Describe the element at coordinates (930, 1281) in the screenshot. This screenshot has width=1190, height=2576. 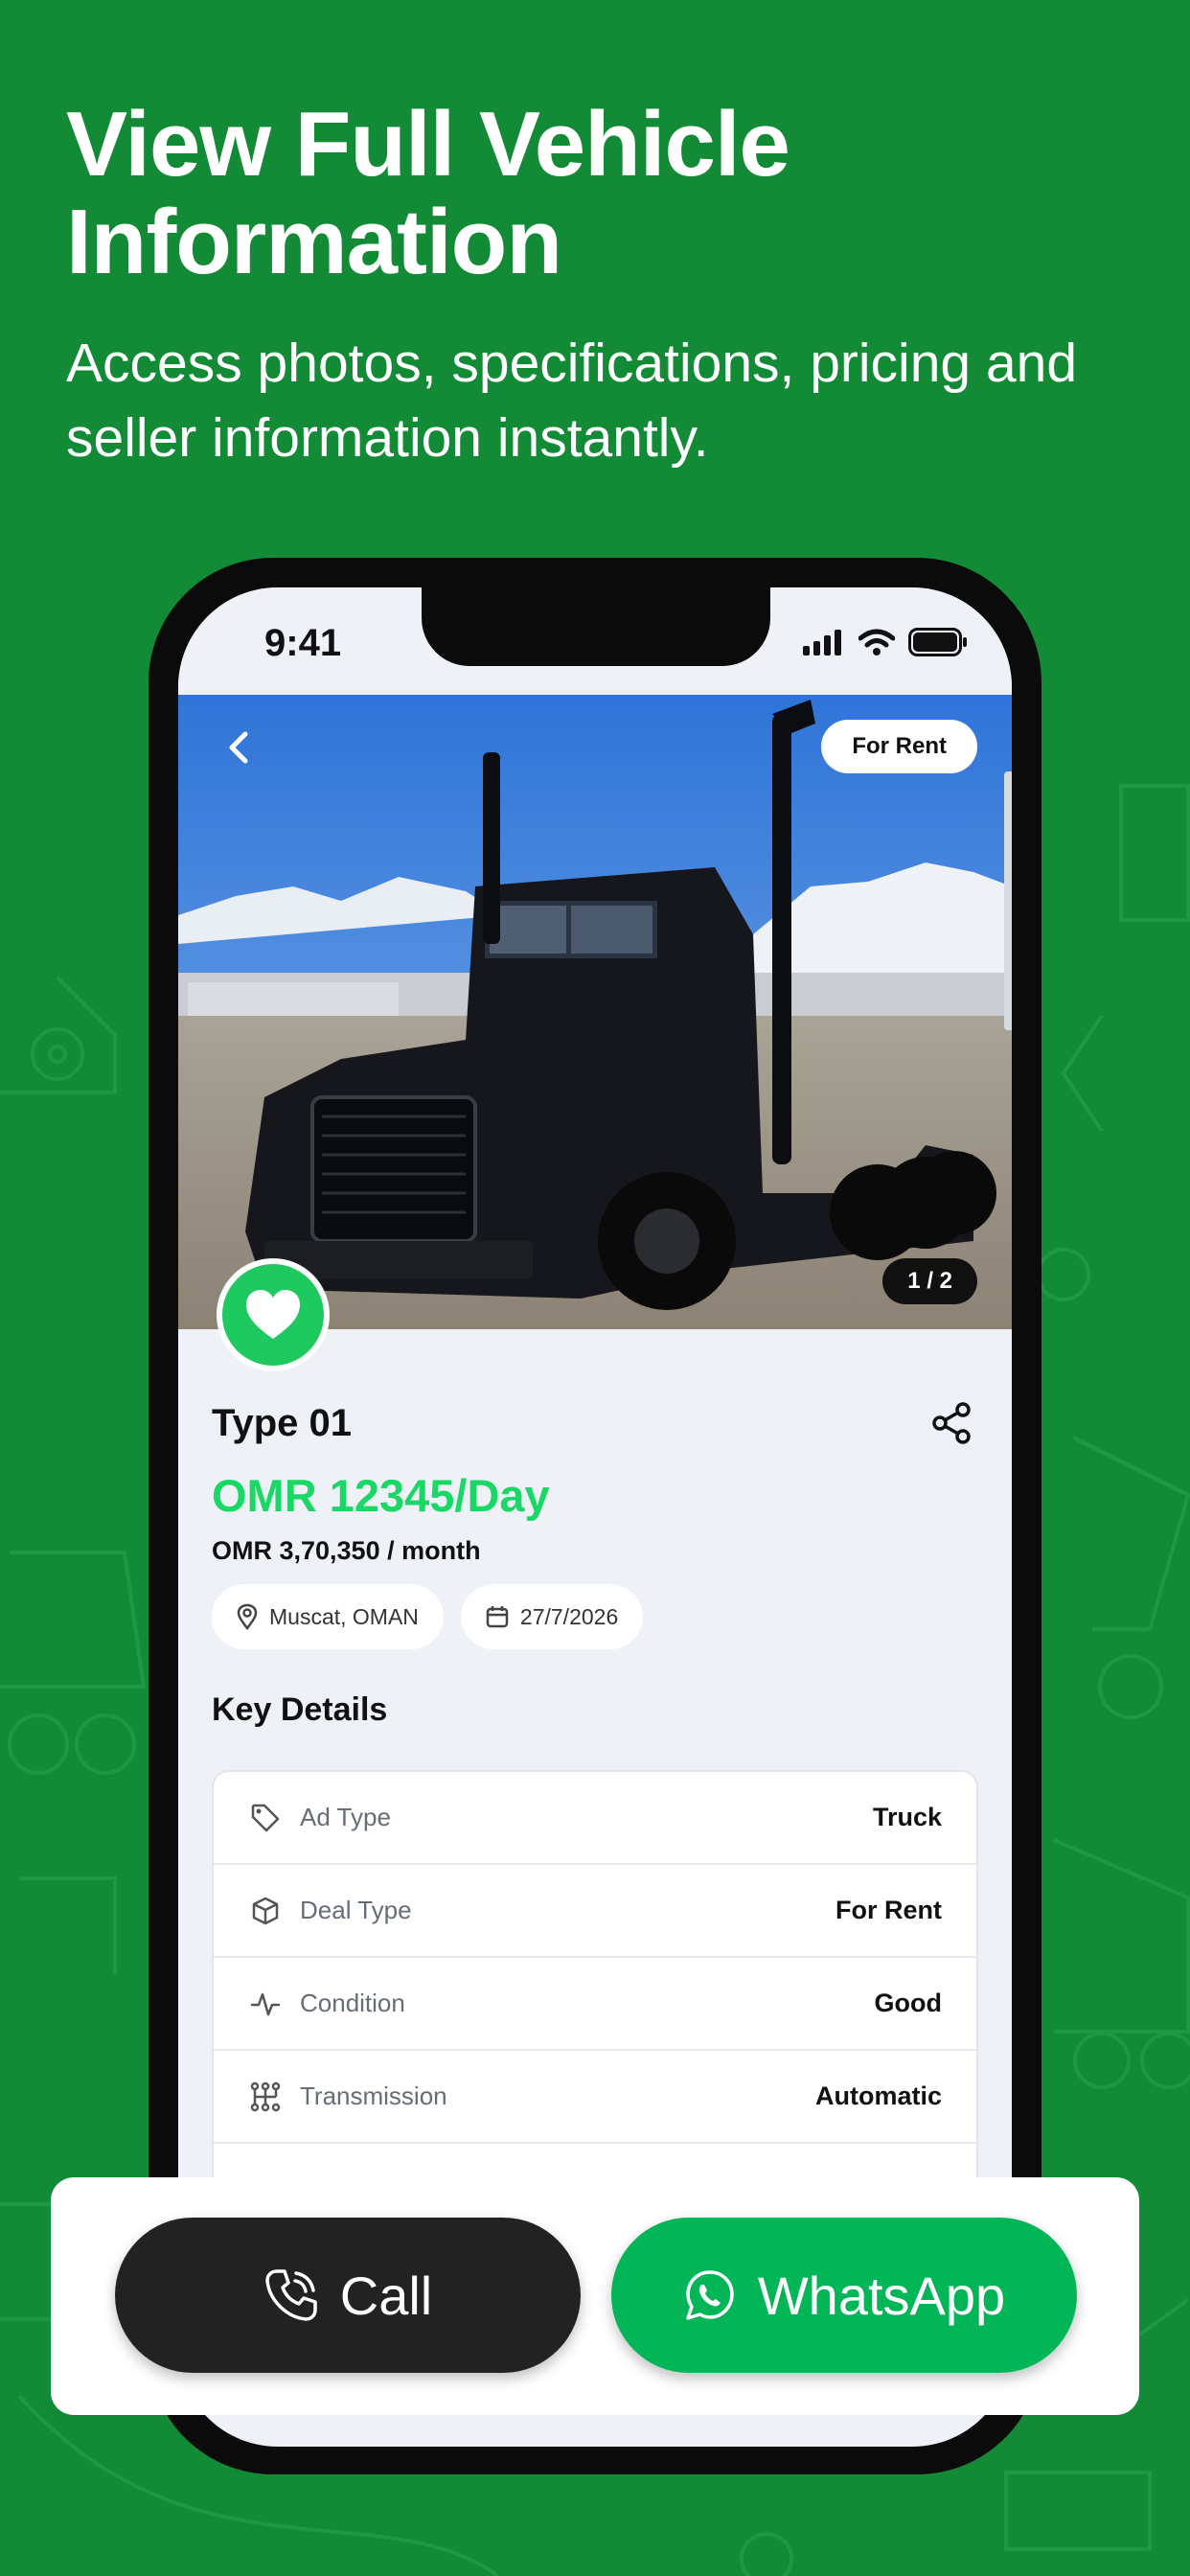
I see `image-counter: 1 / 2` at that location.